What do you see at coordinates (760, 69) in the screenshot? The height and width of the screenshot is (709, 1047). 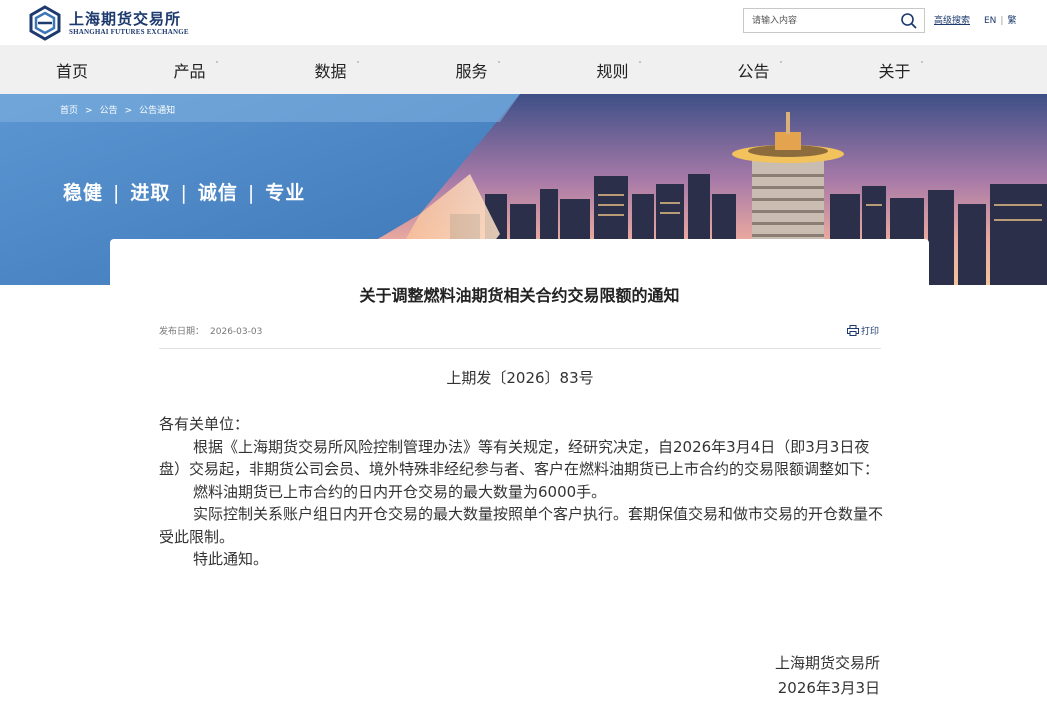 I see `nav-announcements: 公告 ˙` at bounding box center [760, 69].